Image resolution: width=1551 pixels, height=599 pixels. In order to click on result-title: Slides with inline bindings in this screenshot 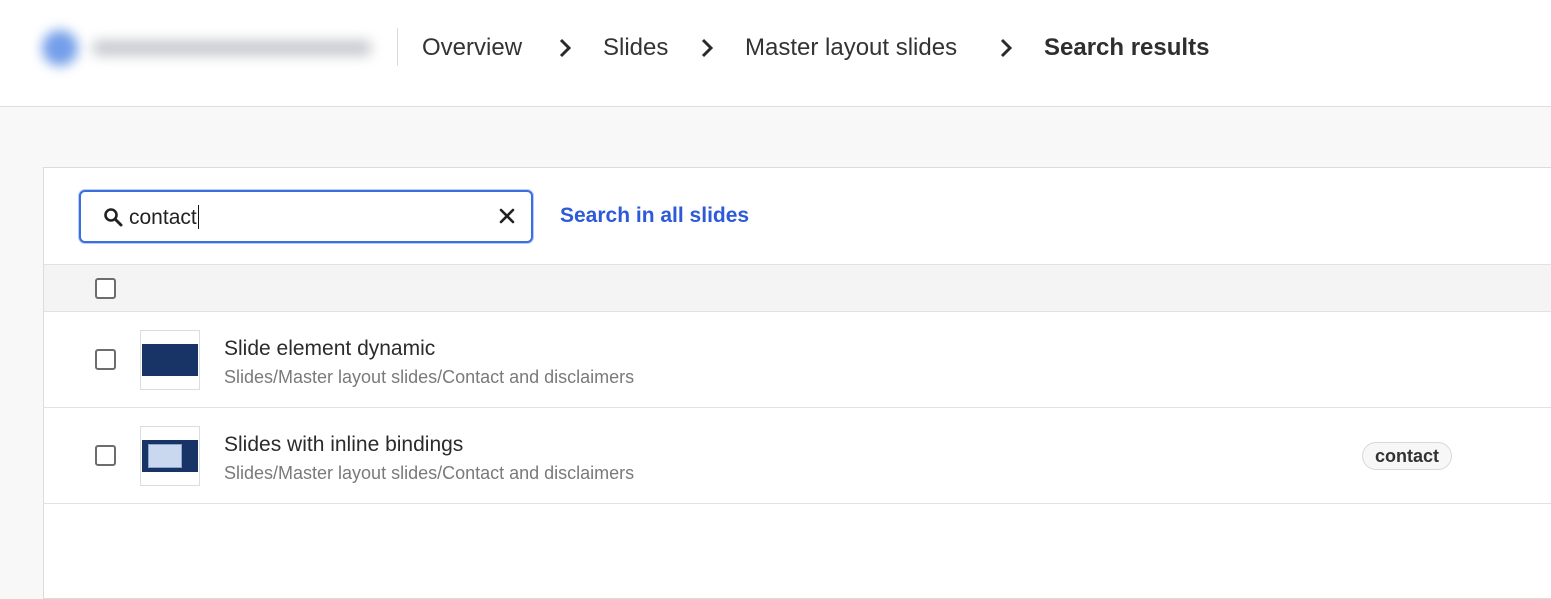, I will do `click(343, 445)`.